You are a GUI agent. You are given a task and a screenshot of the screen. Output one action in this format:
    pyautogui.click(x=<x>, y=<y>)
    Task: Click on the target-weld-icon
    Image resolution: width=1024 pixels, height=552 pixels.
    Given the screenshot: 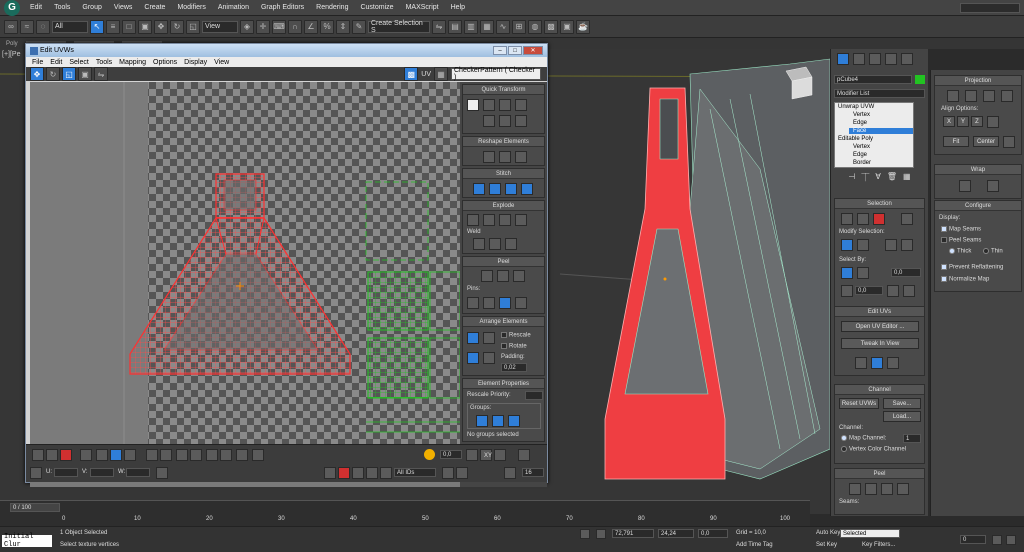 What is the action you would take?
    pyautogui.click(x=479, y=244)
    